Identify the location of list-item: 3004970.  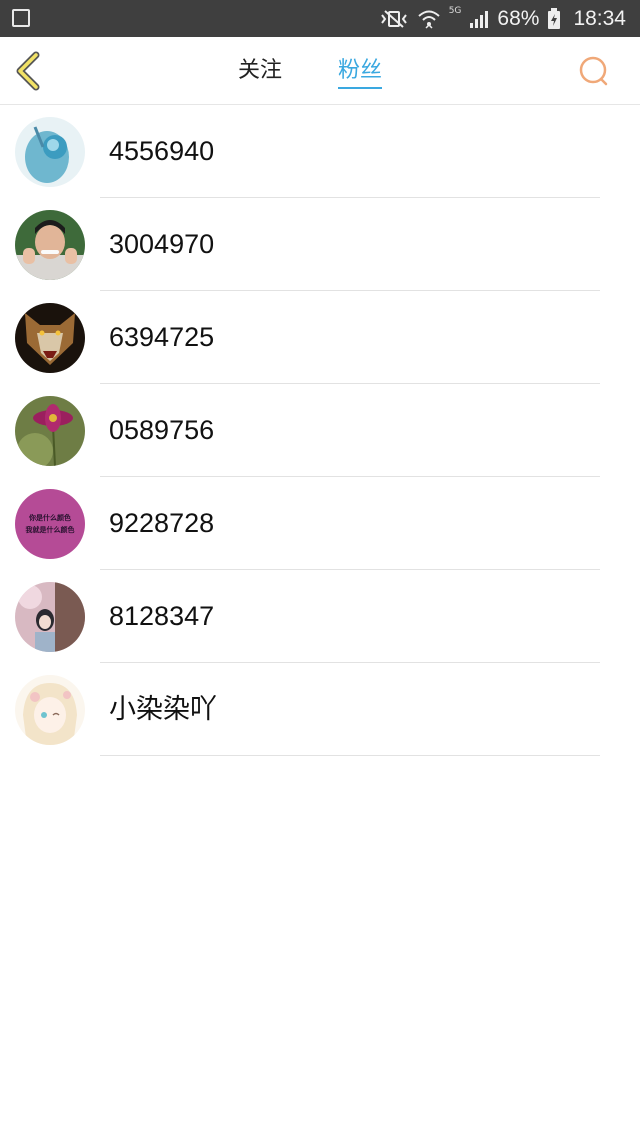
(320, 244).